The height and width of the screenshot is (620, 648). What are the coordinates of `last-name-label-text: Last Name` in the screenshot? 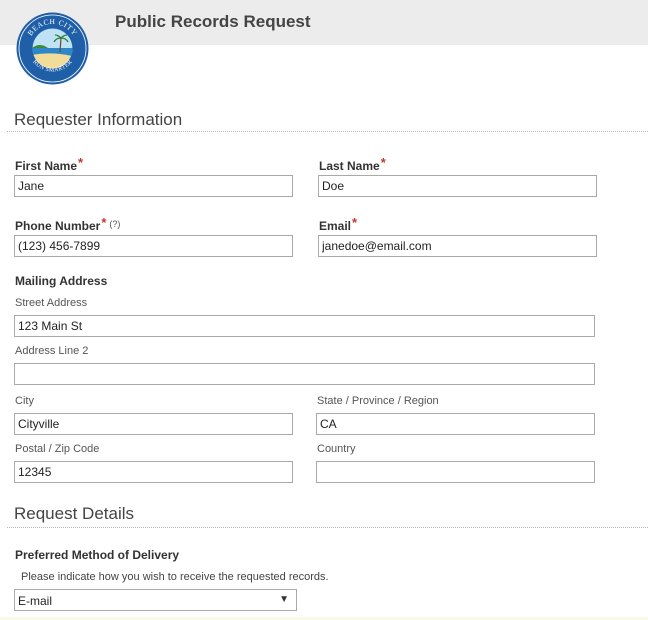 It's located at (349, 166).